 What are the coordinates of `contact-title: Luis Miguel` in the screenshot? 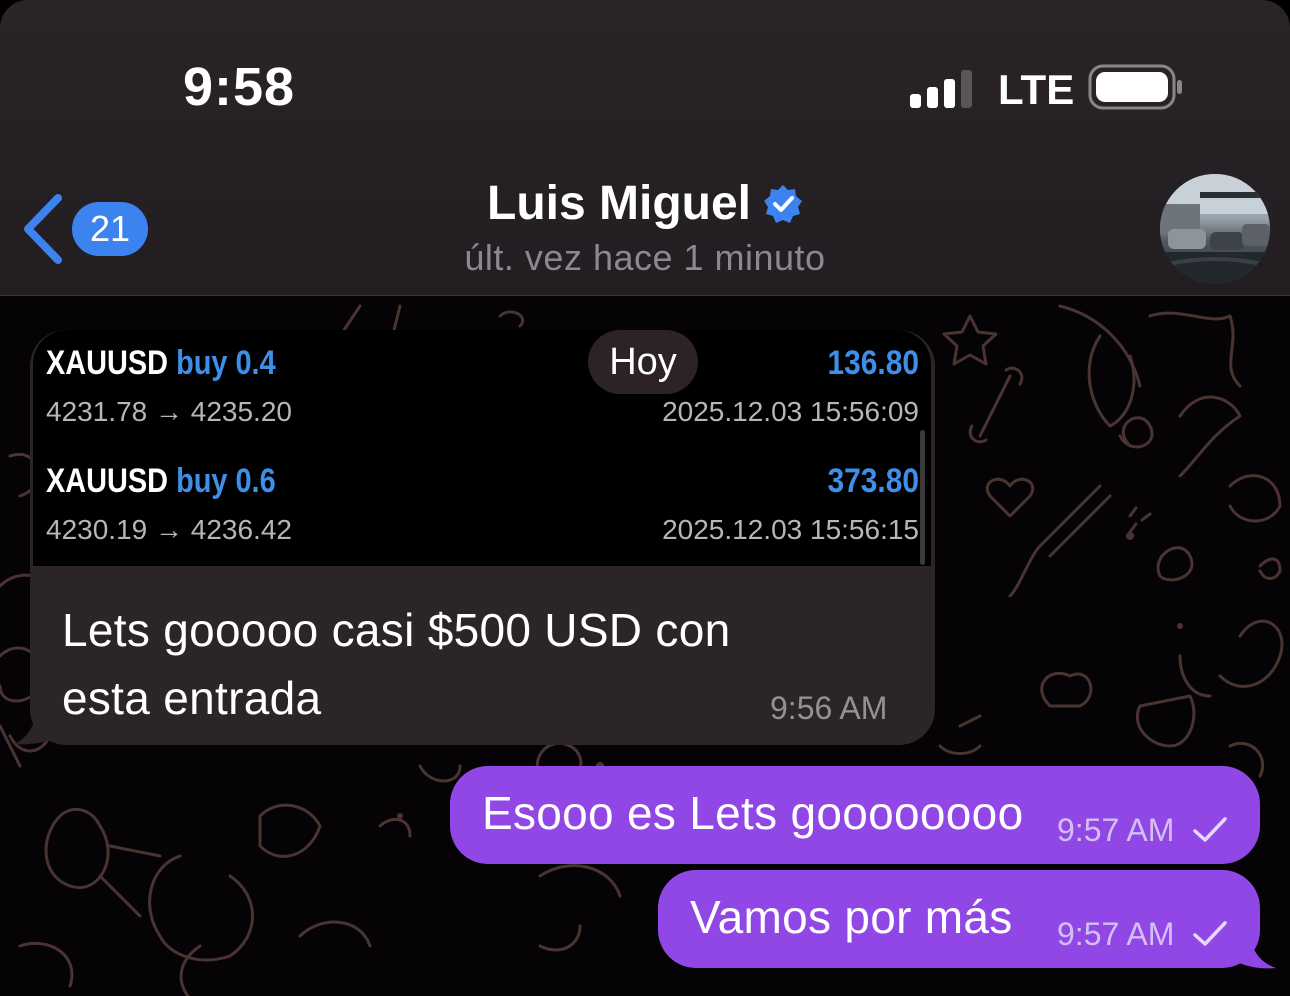 It's located at (645, 203).